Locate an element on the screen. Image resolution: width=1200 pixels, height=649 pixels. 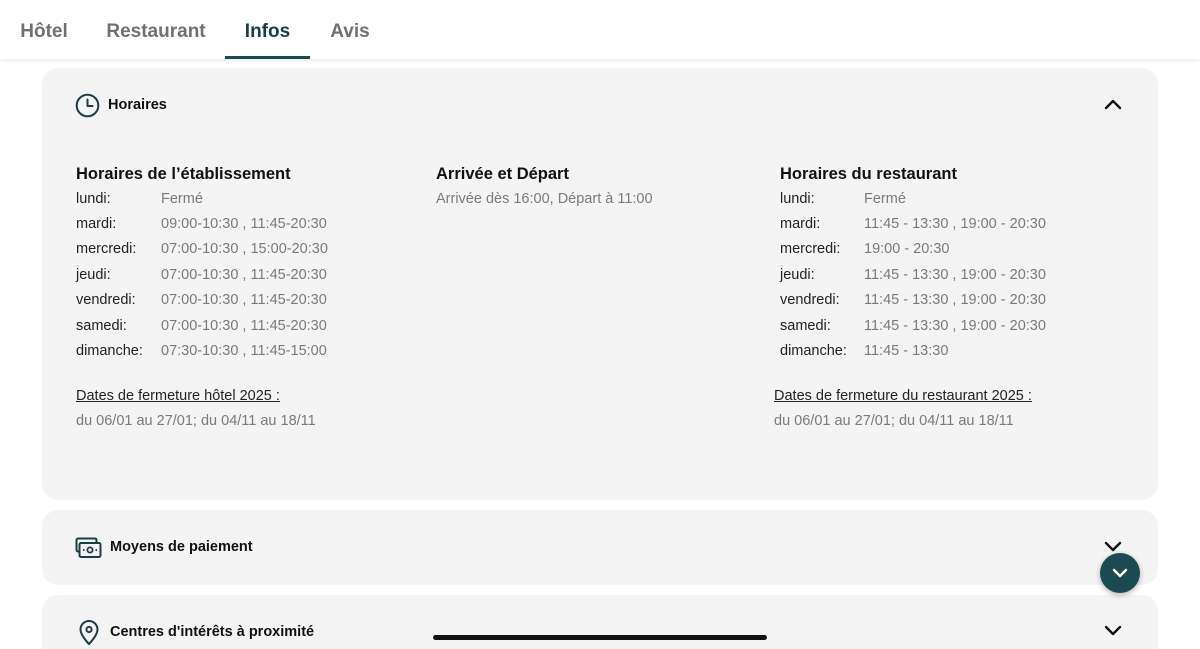
tab-bar: Hôtel Restaurant Infos Avis is located at coordinates (600, 29).